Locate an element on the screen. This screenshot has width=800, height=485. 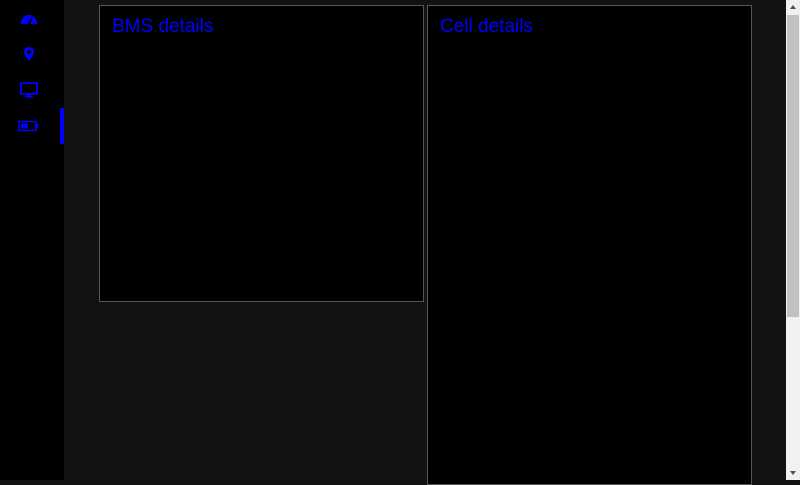
sidebar-nav is located at coordinates (32, 240).